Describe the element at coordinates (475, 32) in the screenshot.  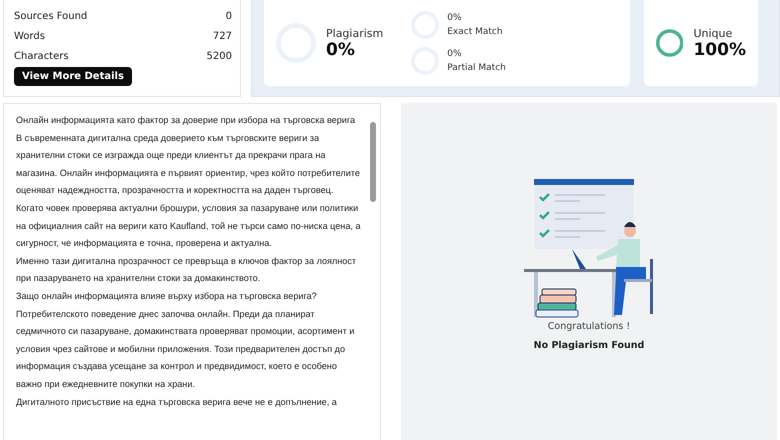
I see `match-label: Exact Match` at that location.